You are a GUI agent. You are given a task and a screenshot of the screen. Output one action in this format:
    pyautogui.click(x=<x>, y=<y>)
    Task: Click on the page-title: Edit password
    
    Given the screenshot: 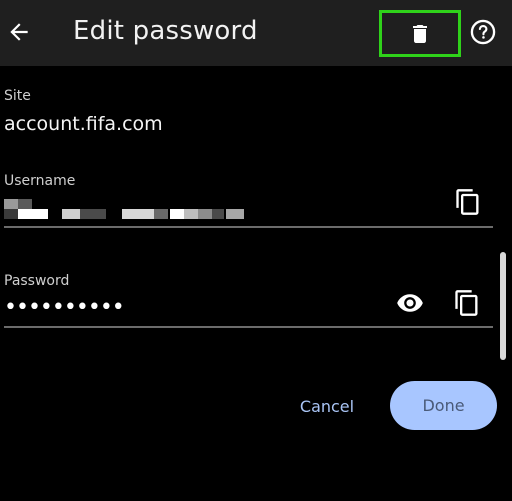 What is the action you would take?
    pyautogui.click(x=165, y=31)
    